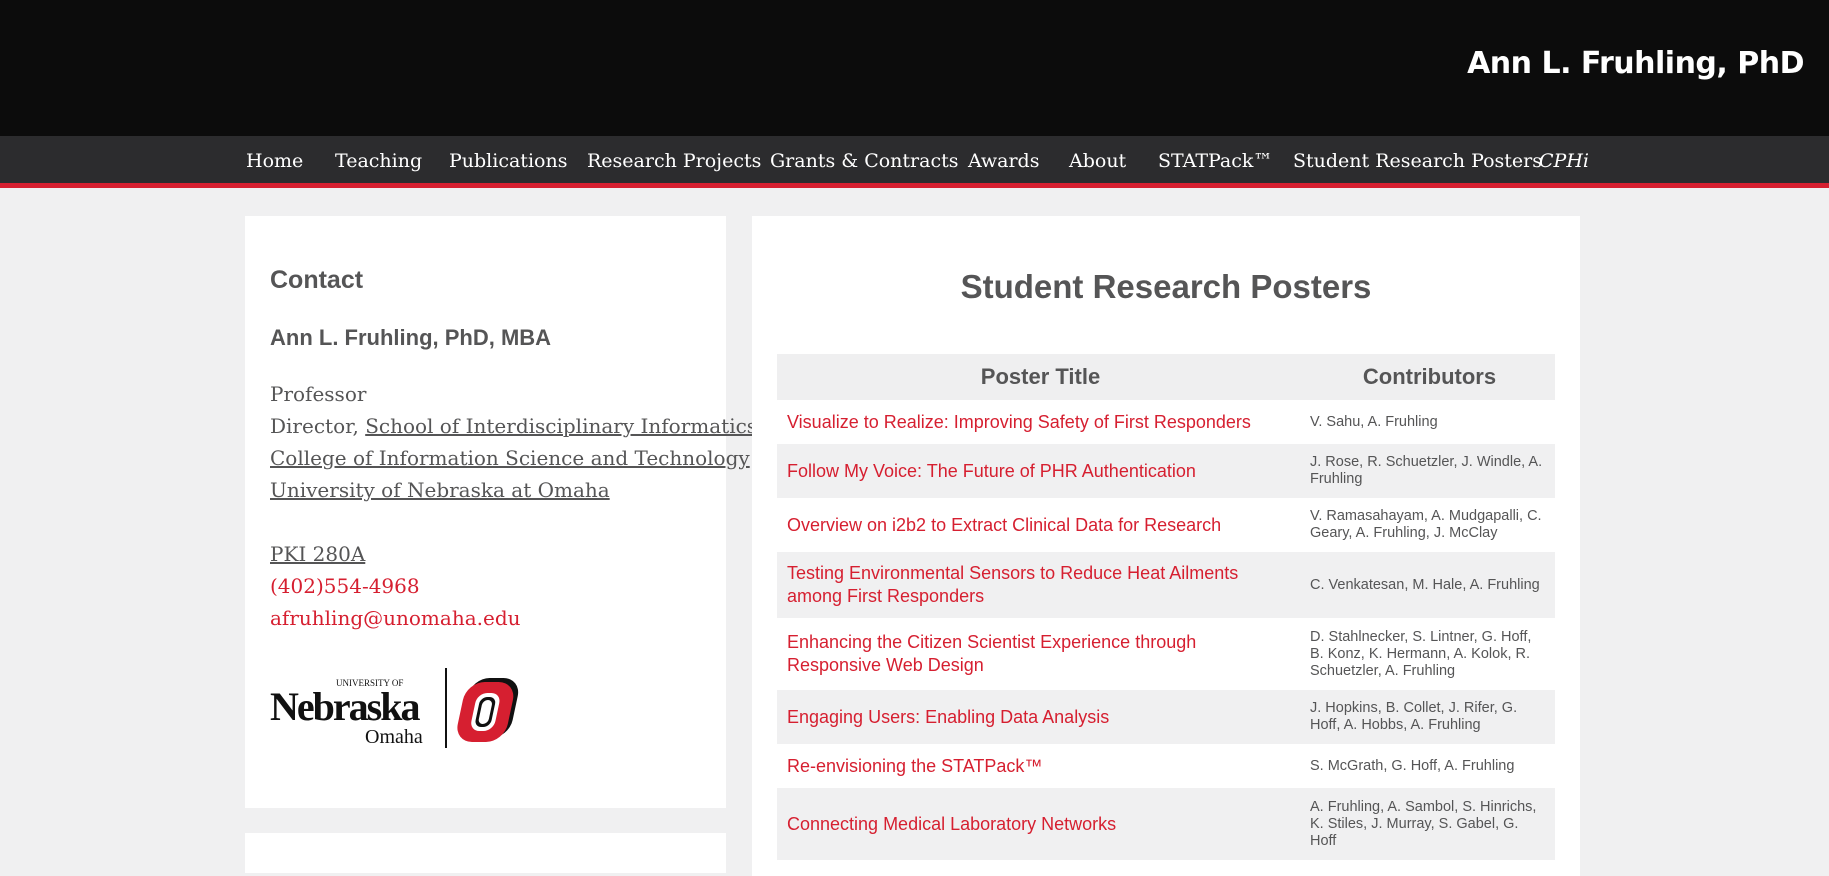  I want to click on nav-awards: Awards, so click(1003, 161).